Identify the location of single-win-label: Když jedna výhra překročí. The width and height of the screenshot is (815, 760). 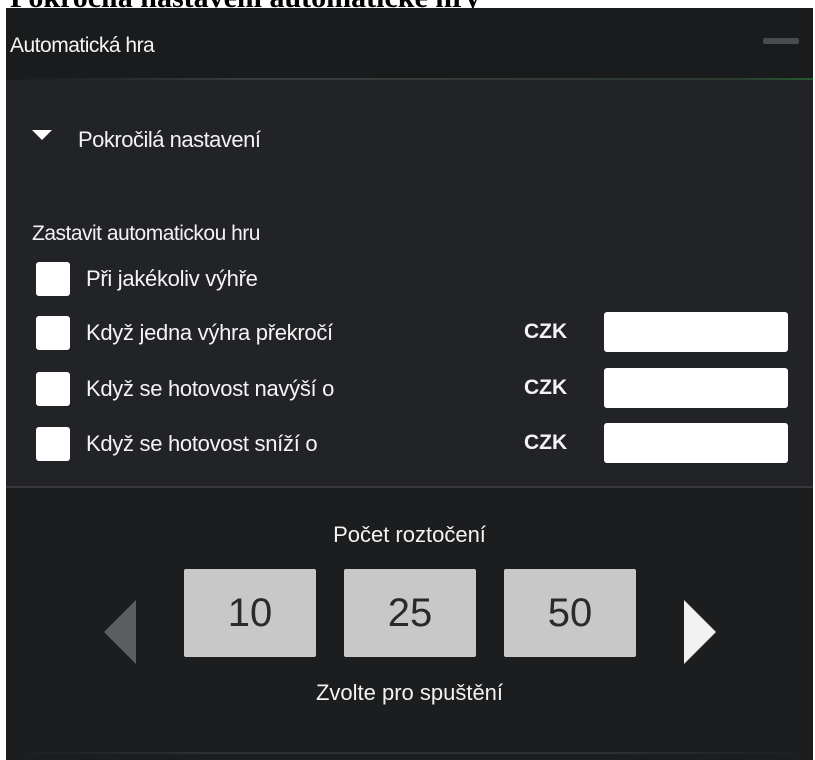
(209, 332).